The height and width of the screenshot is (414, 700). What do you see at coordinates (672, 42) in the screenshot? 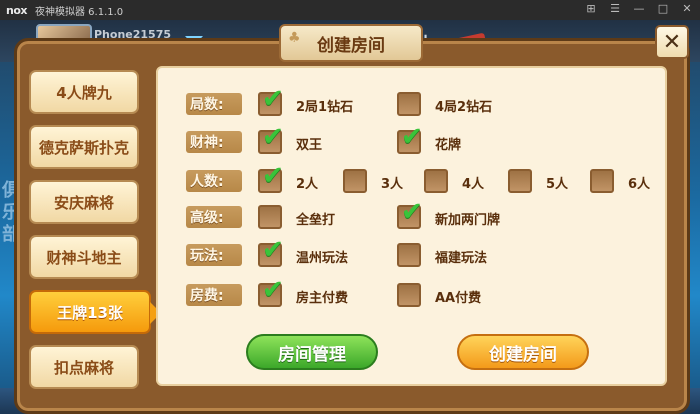
I see `close-button: ✕` at bounding box center [672, 42].